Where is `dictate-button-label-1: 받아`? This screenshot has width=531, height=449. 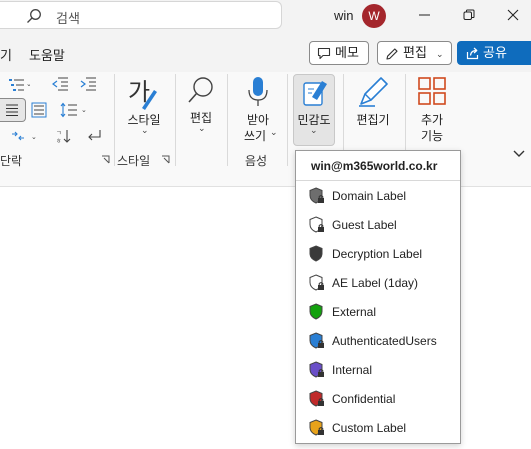 dictate-button-label-1: 받아 is located at coordinates (258, 120).